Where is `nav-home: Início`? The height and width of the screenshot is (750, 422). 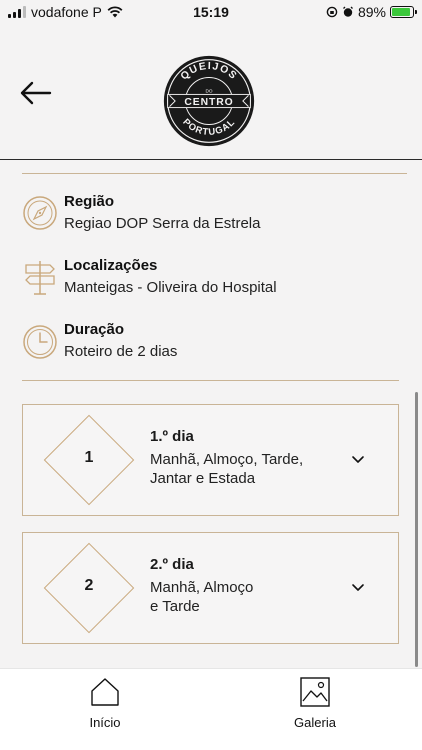
nav-home: Início is located at coordinates (105, 703).